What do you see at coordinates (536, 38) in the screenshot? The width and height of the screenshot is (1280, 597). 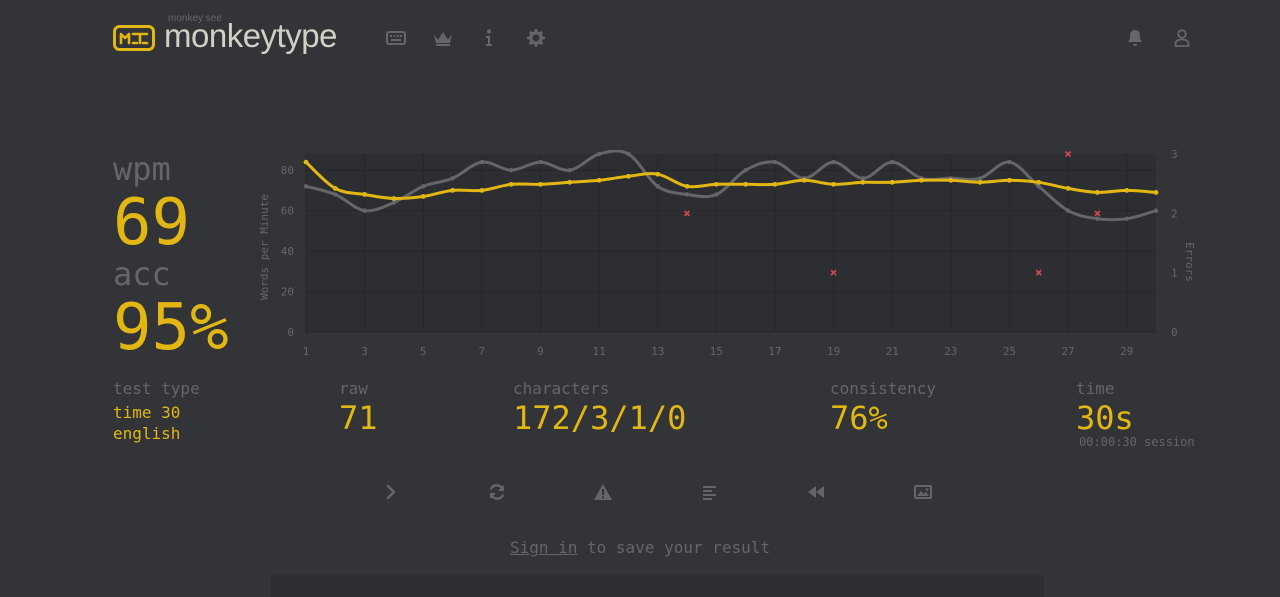 I see `gear-icon` at bounding box center [536, 38].